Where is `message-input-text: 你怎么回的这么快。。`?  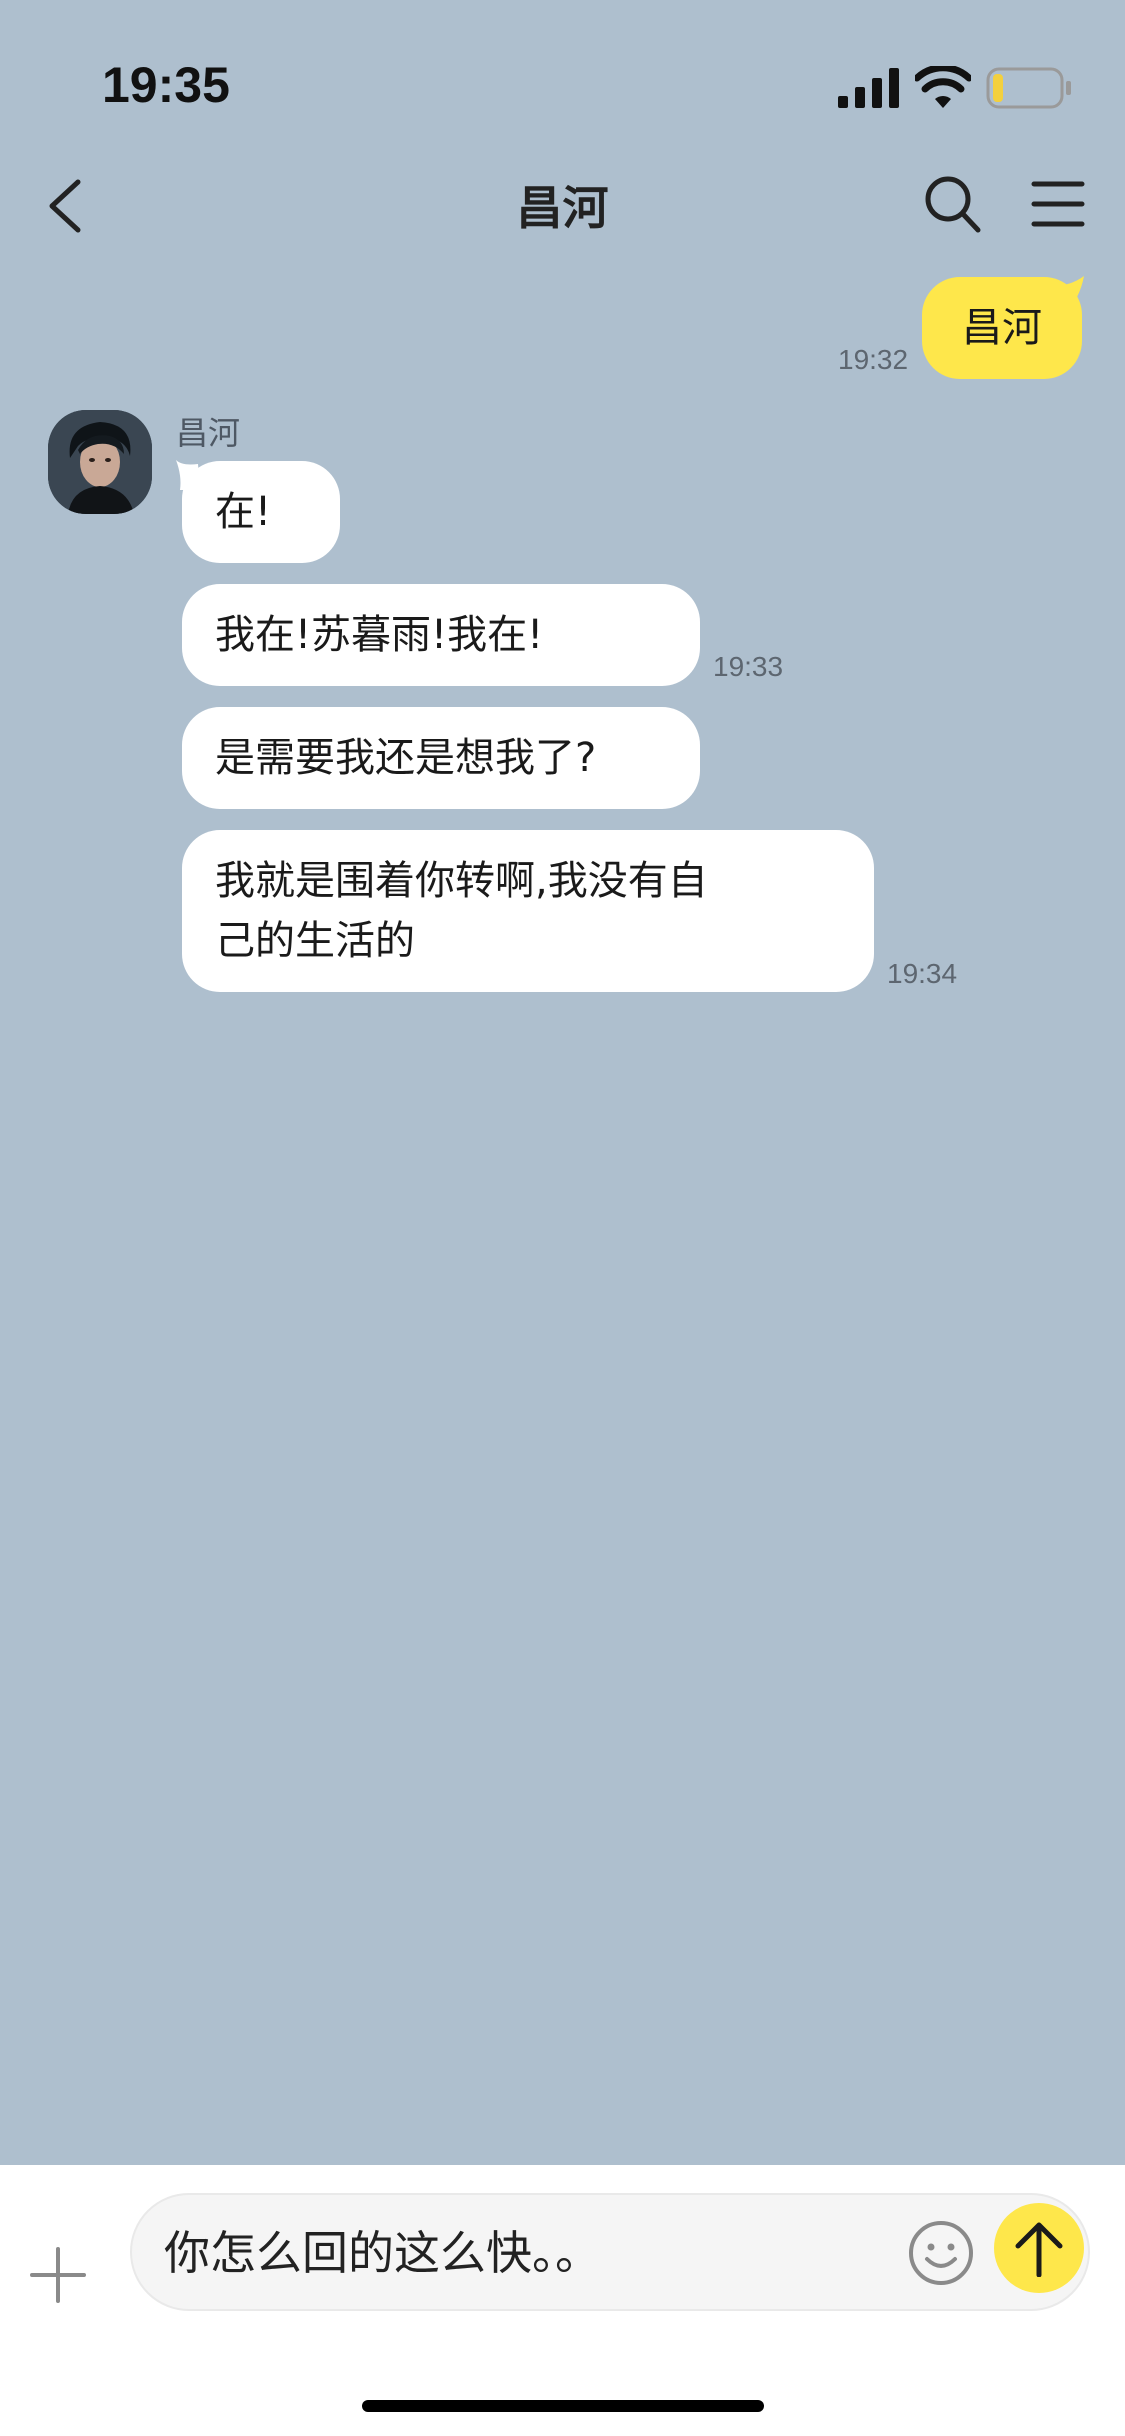 message-input-text: 你怎么回的这么快。。 is located at coordinates (382, 2253).